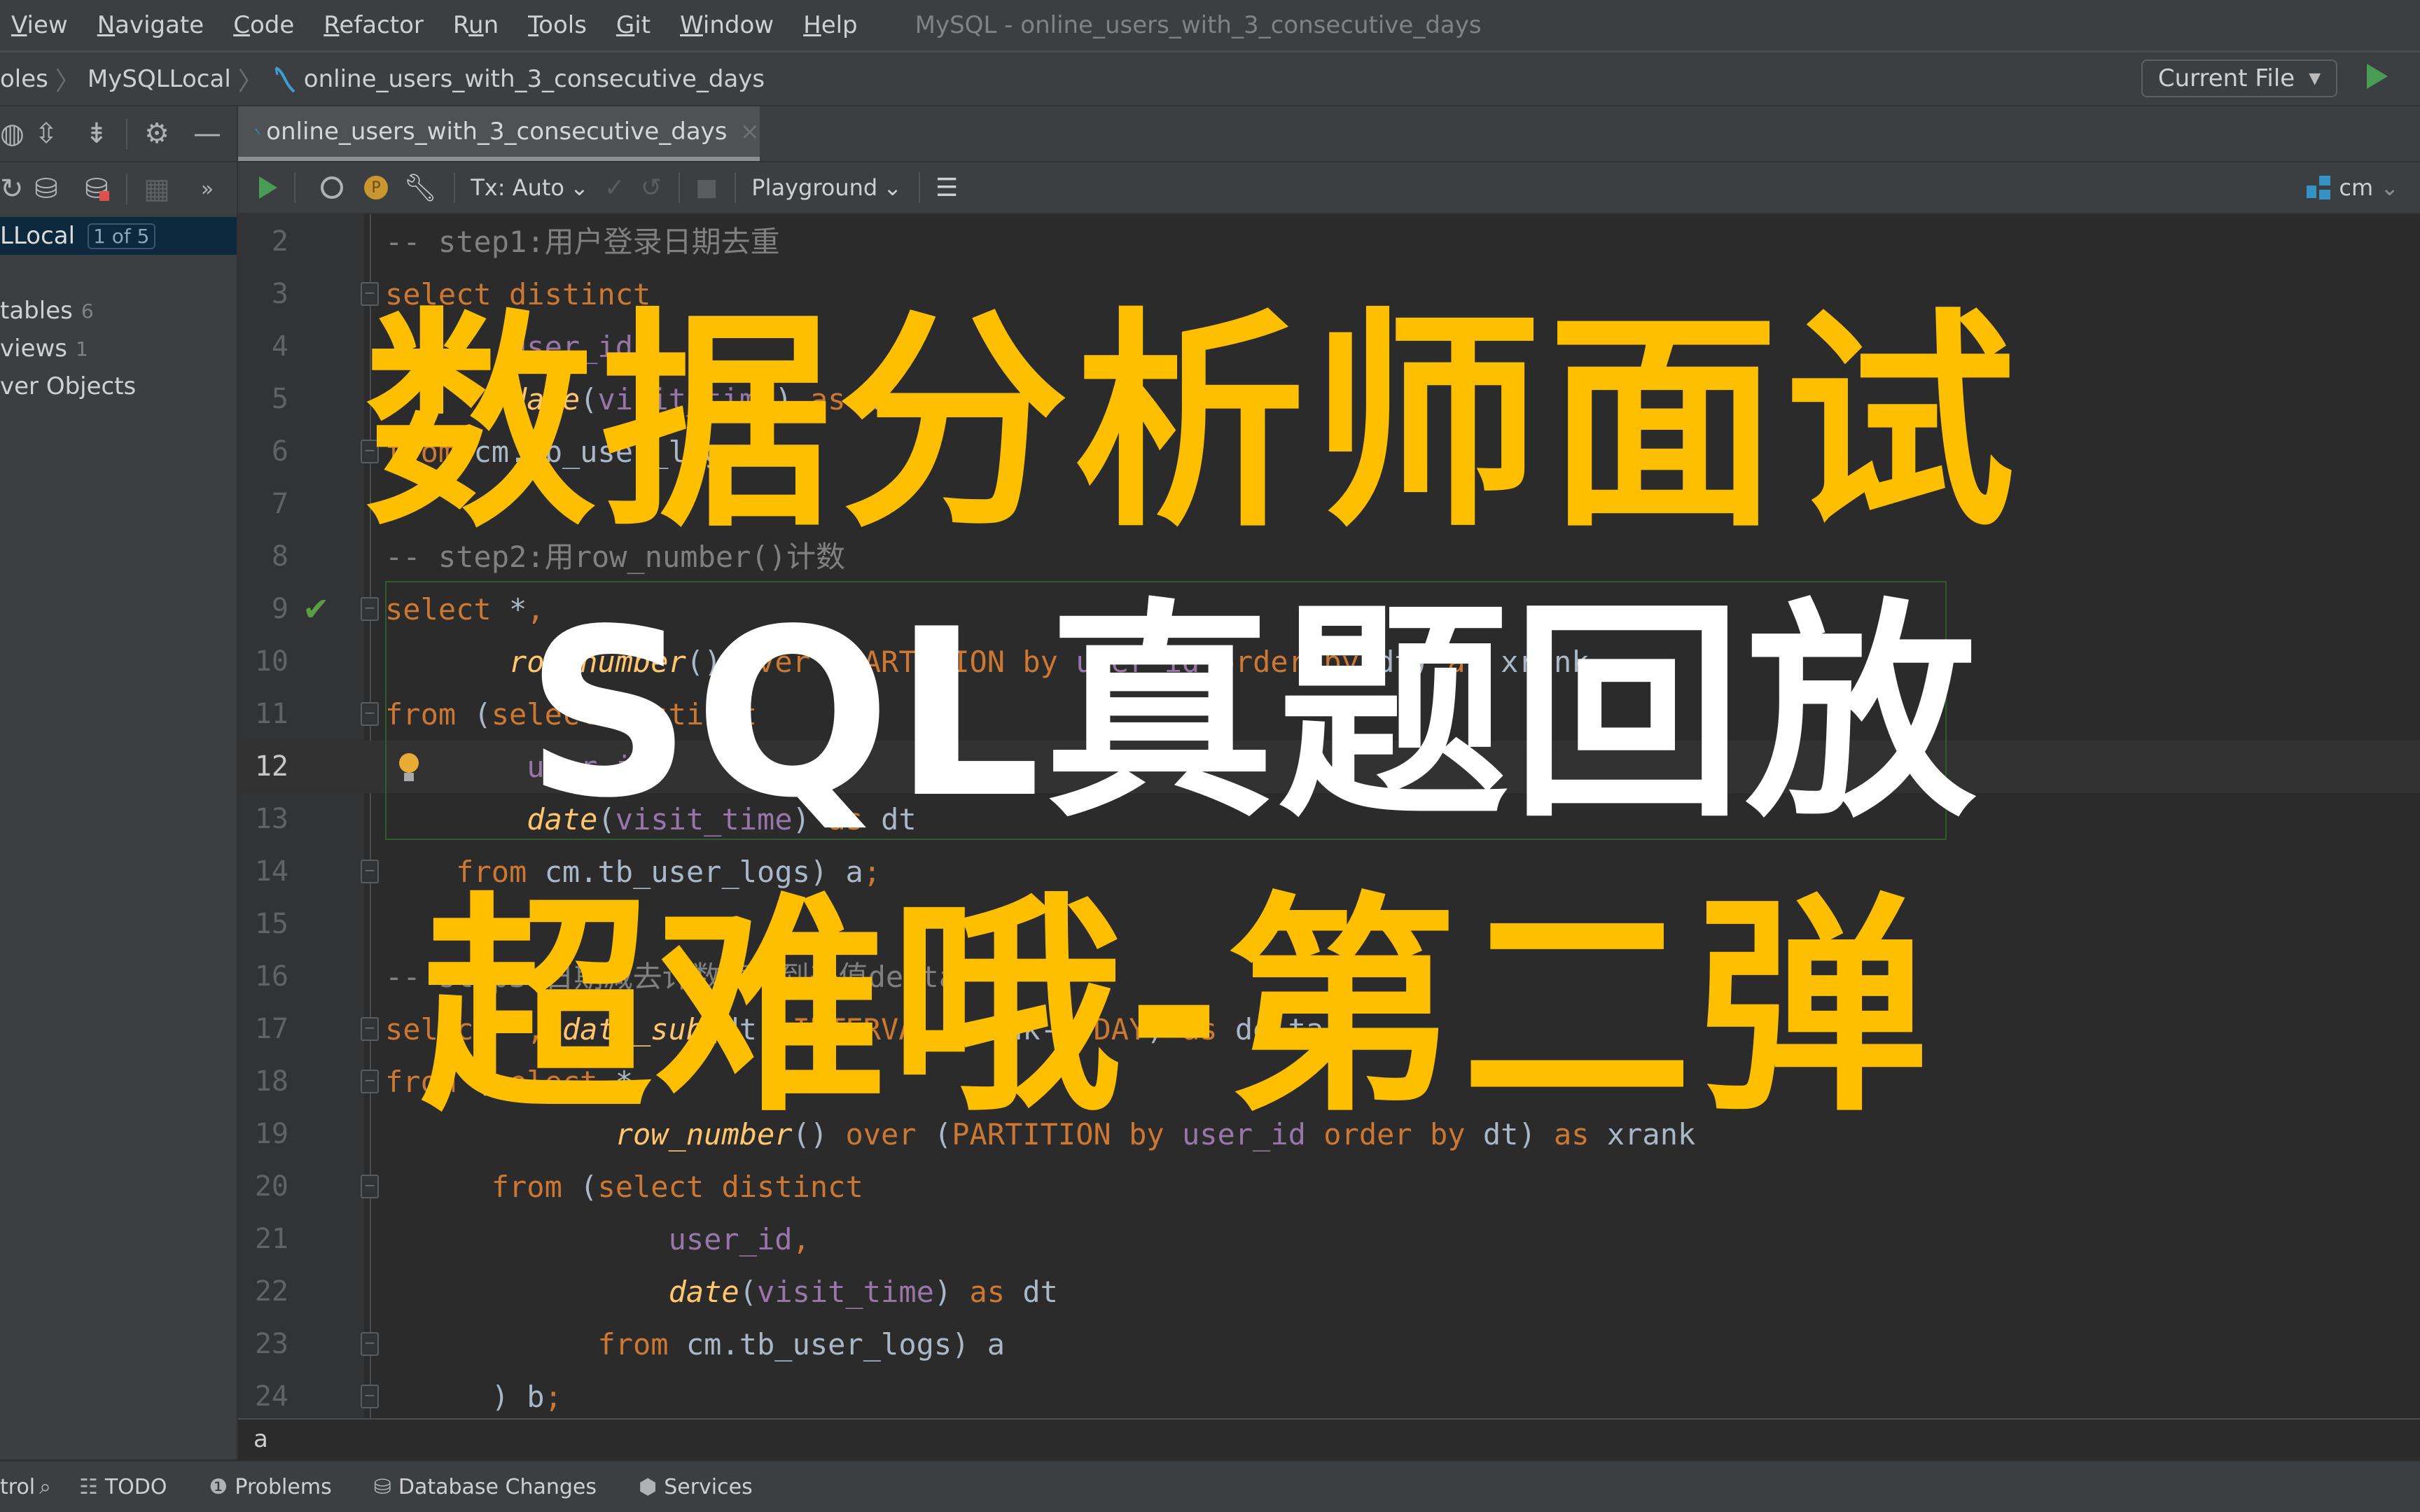 The height and width of the screenshot is (1512, 2420). What do you see at coordinates (271, 1029) in the screenshot?
I see `line-number: 17` at bounding box center [271, 1029].